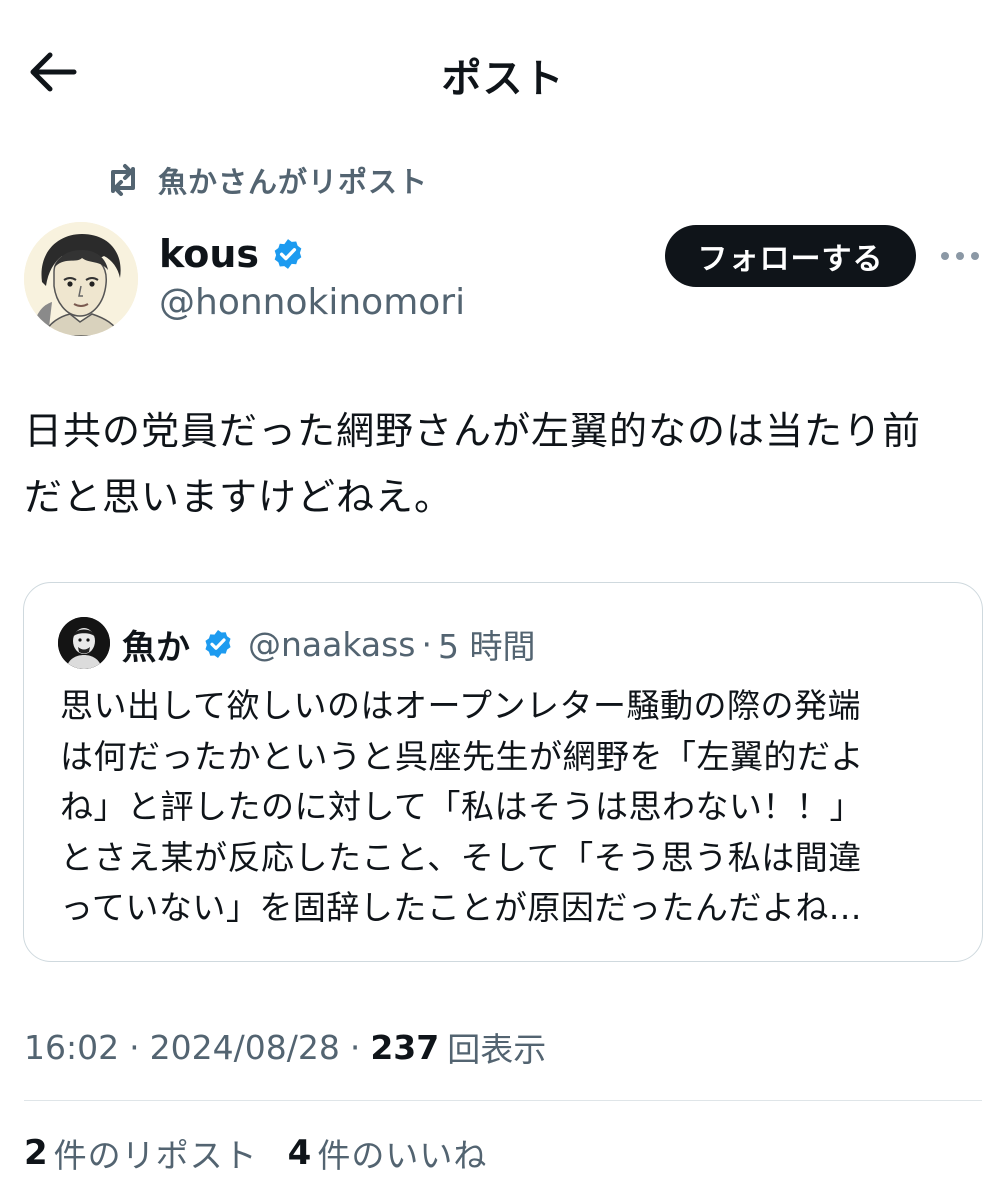 This screenshot has width=1006, height=1200. I want to click on quote-header: 魚か @naakass · 5 時間, so click(329, 644).